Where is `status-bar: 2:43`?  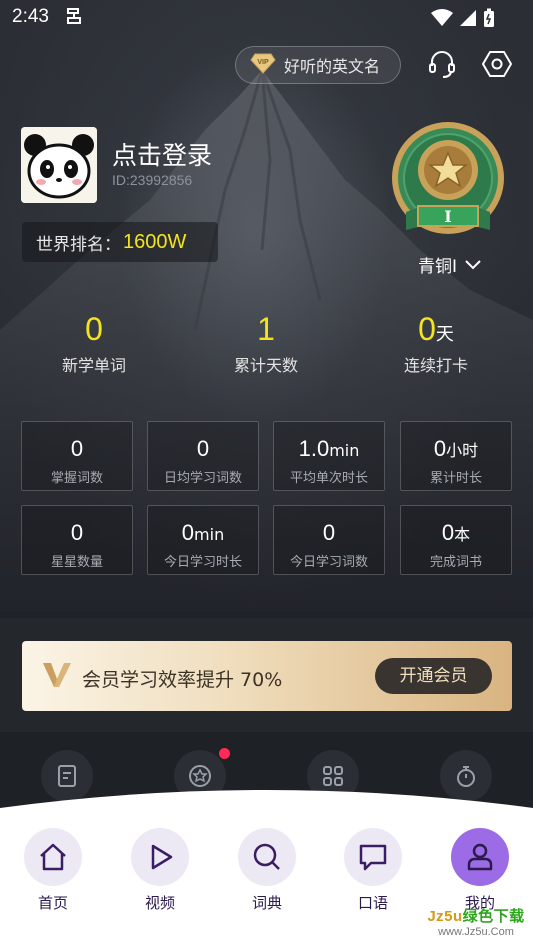 status-bar: 2:43 is located at coordinates (266, 18).